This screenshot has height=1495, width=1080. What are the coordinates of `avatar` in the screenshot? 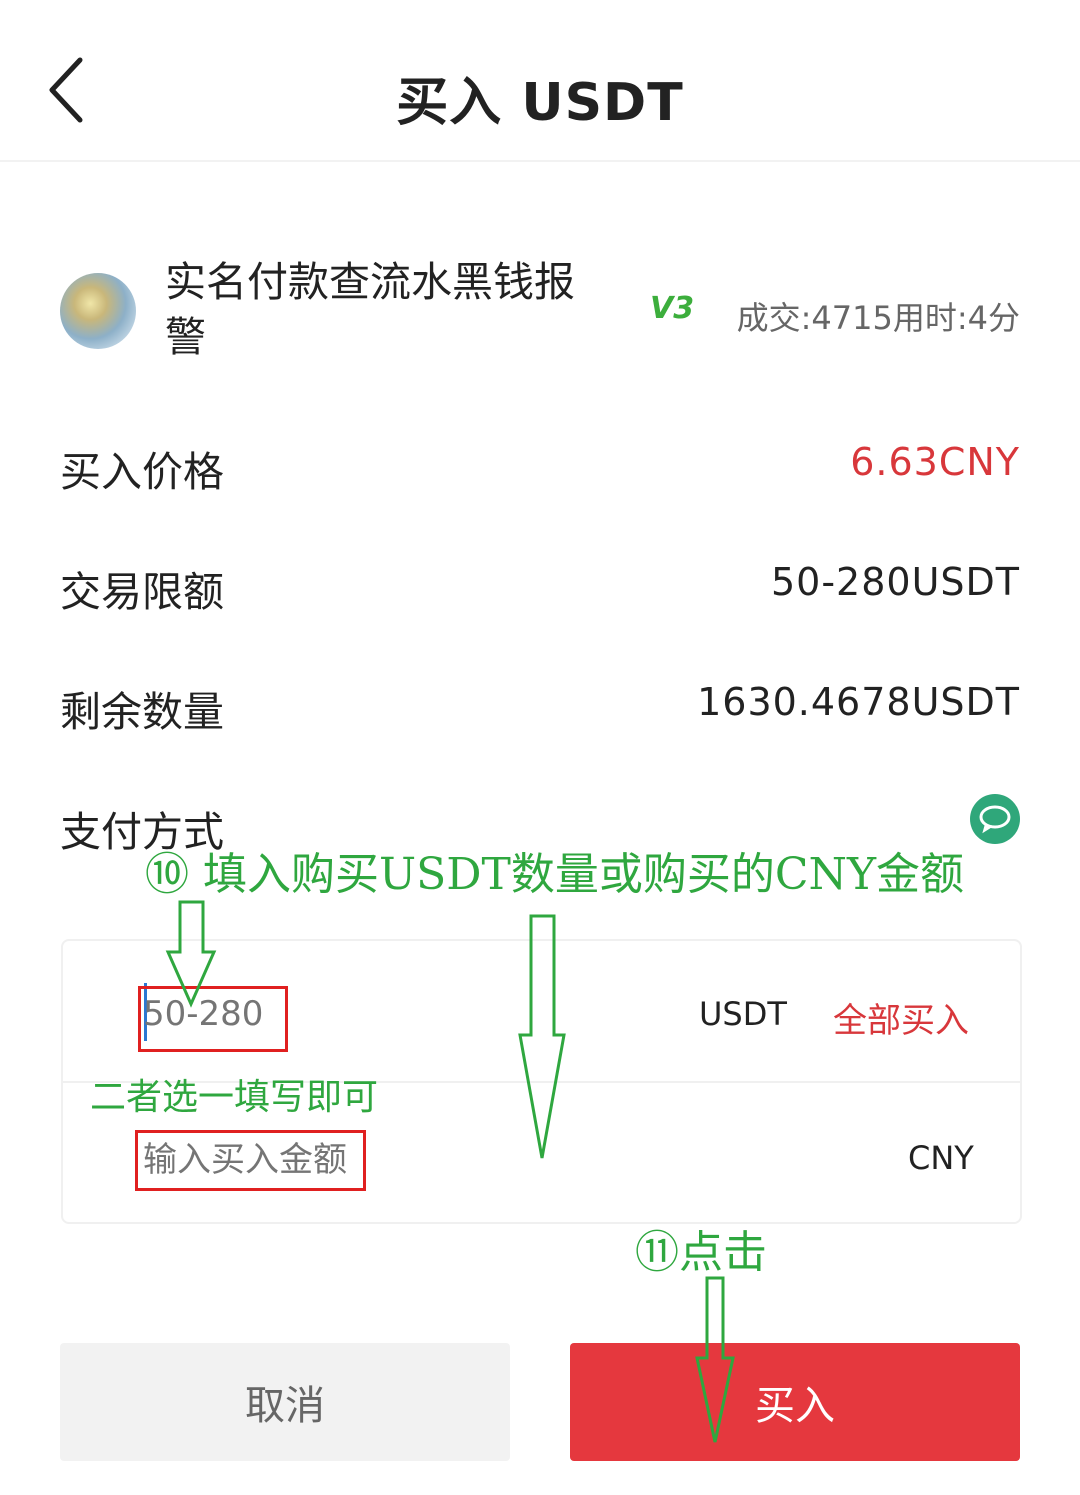 It's located at (98, 311).